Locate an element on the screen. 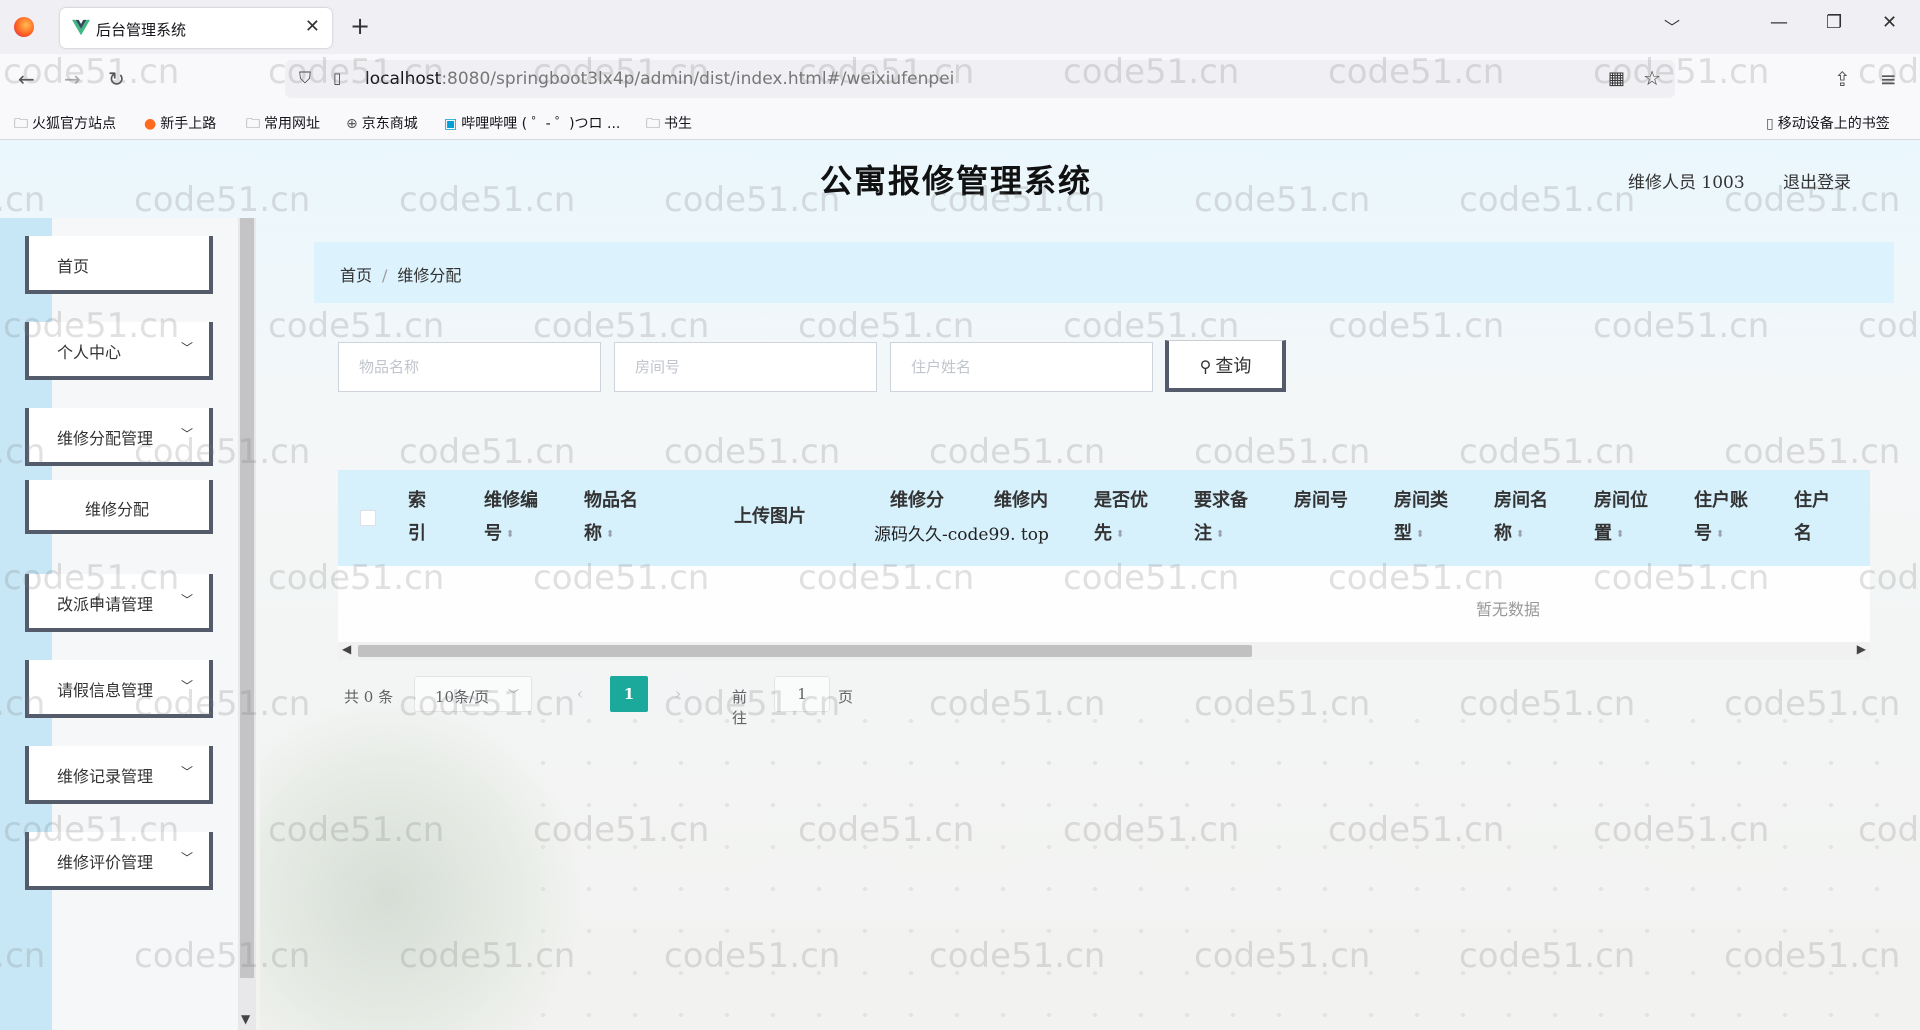  column-header: 房间位置 ⬍ is located at coordinates (1621, 517).